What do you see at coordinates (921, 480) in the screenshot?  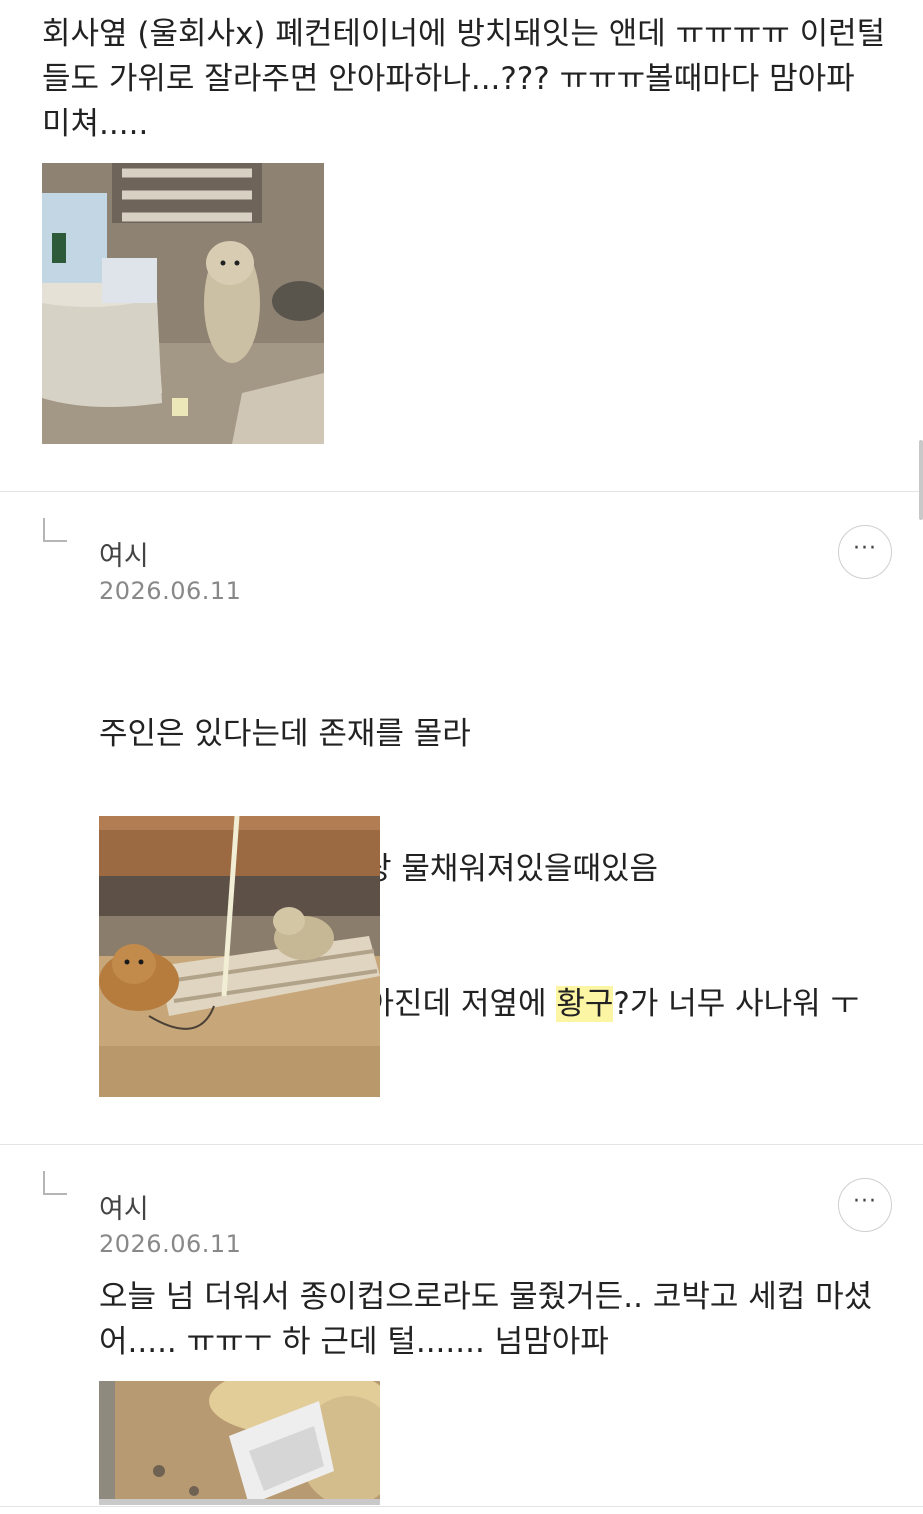 I see `scrollbar` at bounding box center [921, 480].